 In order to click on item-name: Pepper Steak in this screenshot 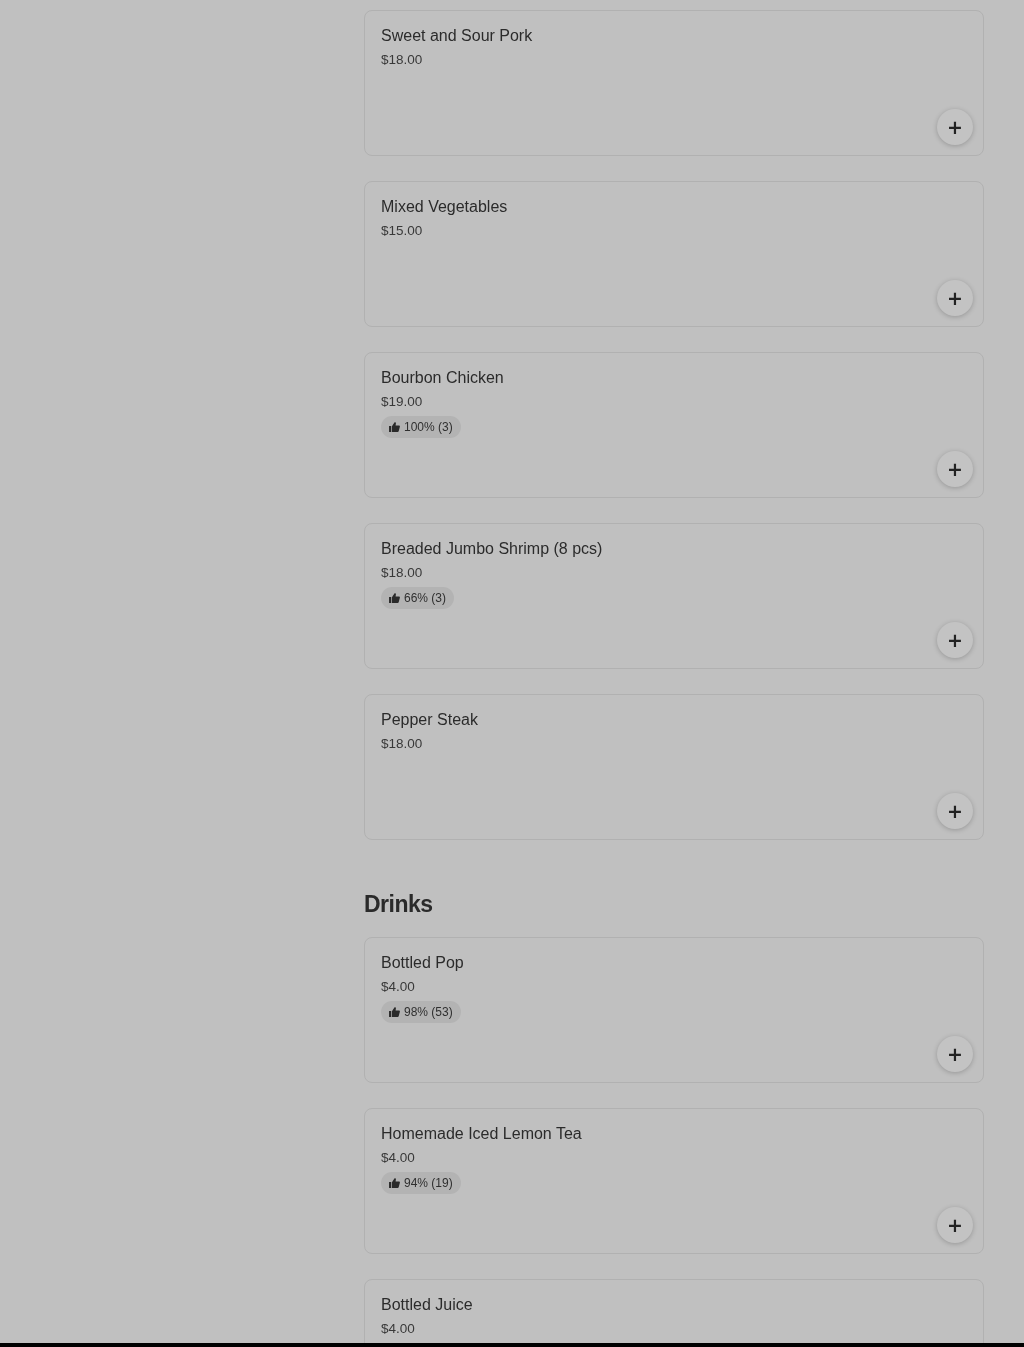, I will do `click(429, 720)`.